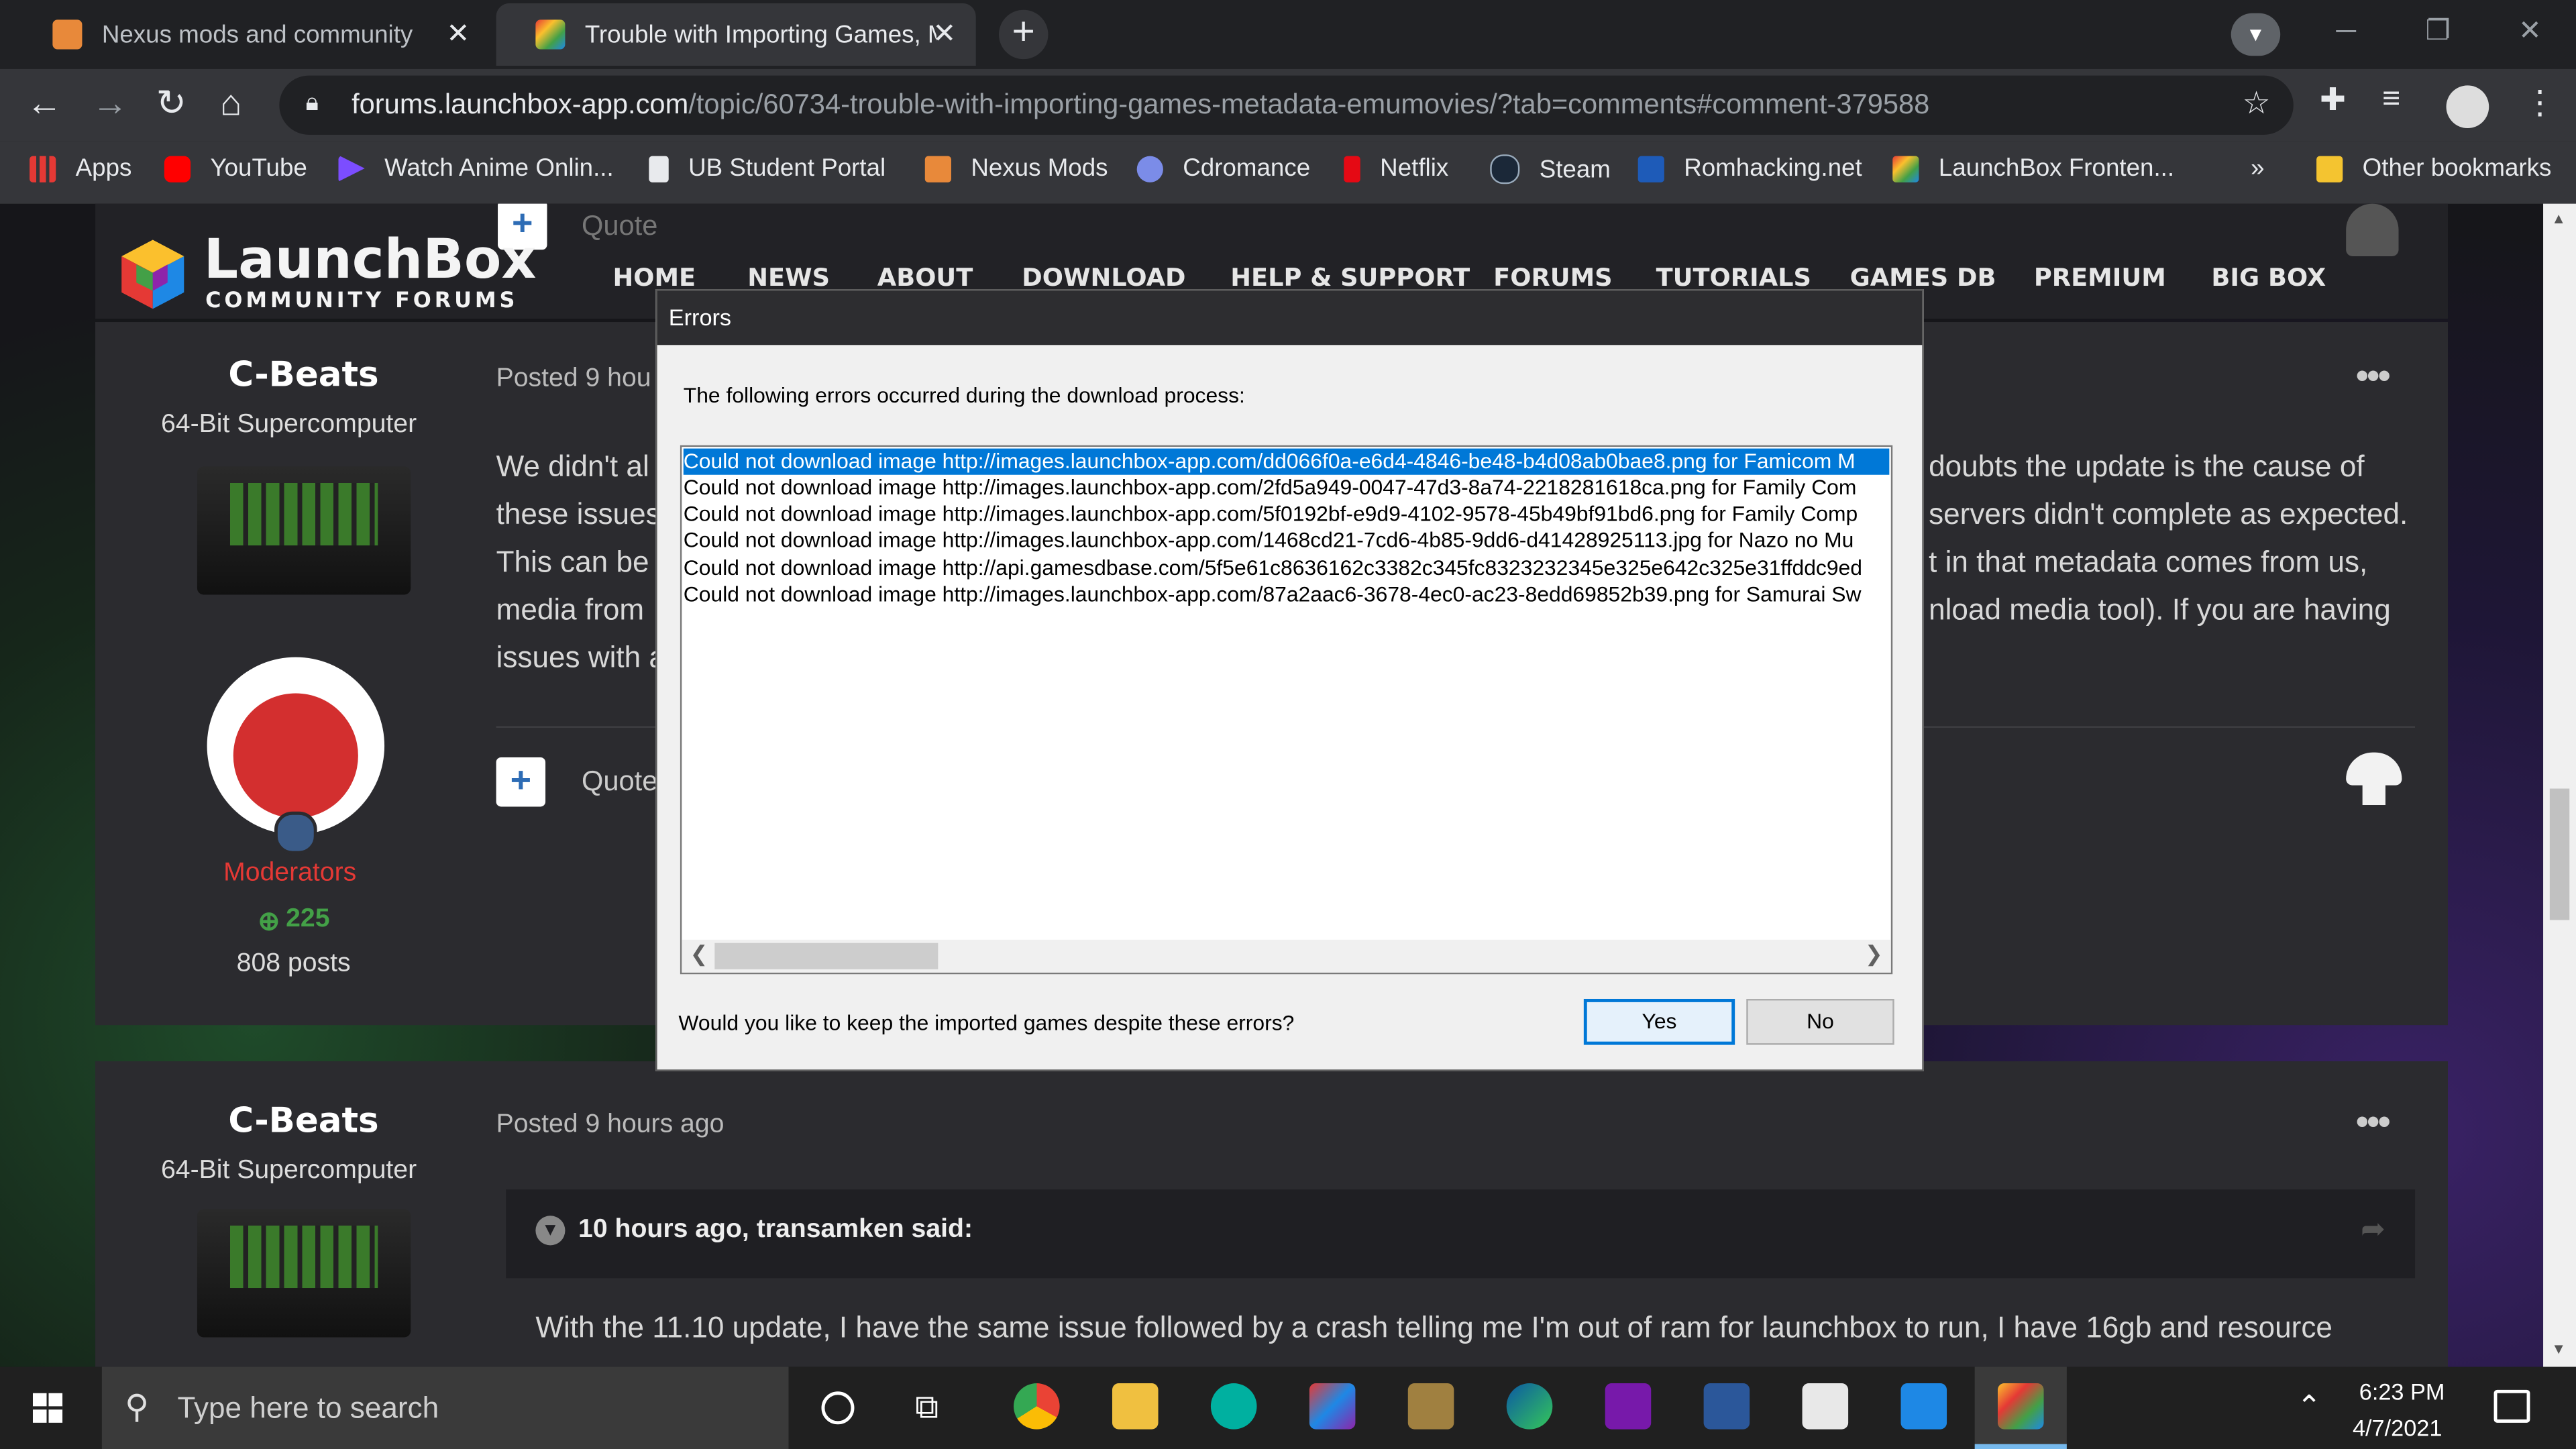 This screenshot has height=1449, width=2576. What do you see at coordinates (2511, 1406) in the screenshot?
I see `notification-center-icon` at bounding box center [2511, 1406].